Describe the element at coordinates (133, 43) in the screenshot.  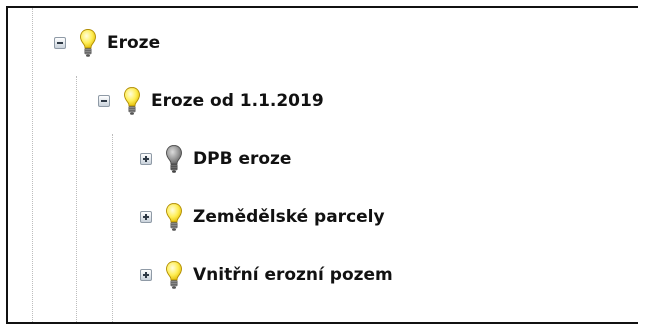
I see `tree-node-label: Eroze` at that location.